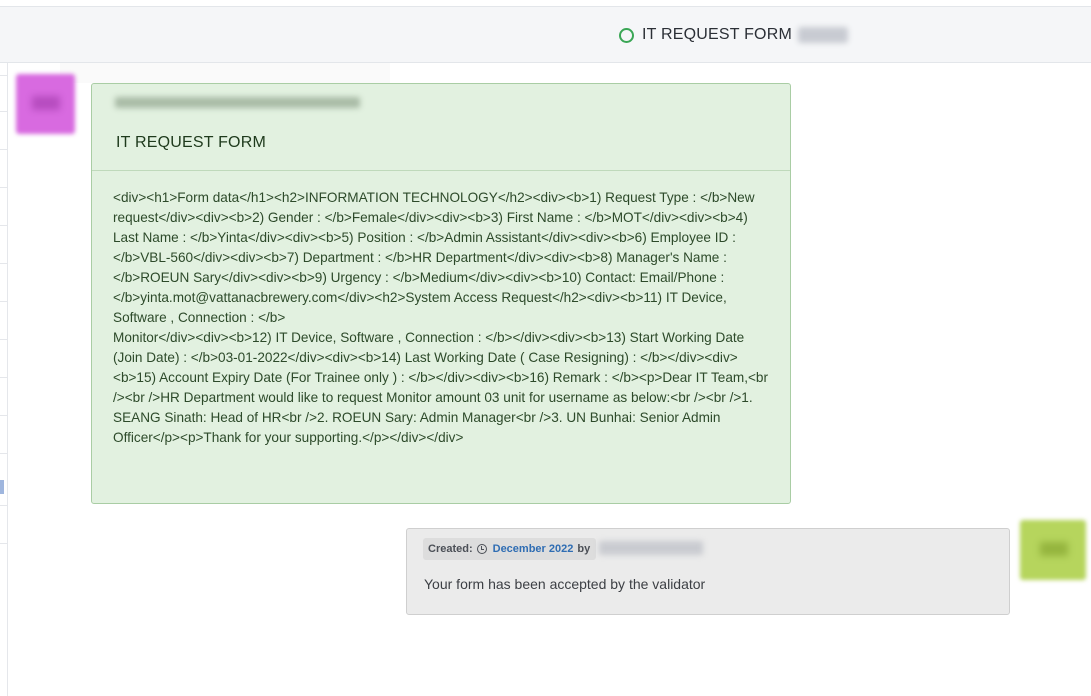 The image size is (1091, 696). Describe the element at coordinates (584, 549) in the screenshot. I see `by-label: by` at that location.